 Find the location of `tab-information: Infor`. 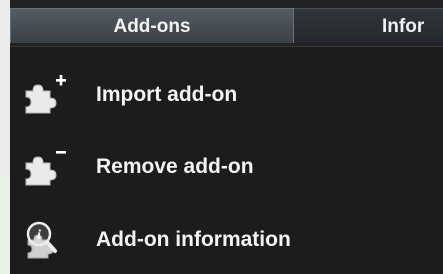

tab-information: Infor is located at coordinates (368, 25).